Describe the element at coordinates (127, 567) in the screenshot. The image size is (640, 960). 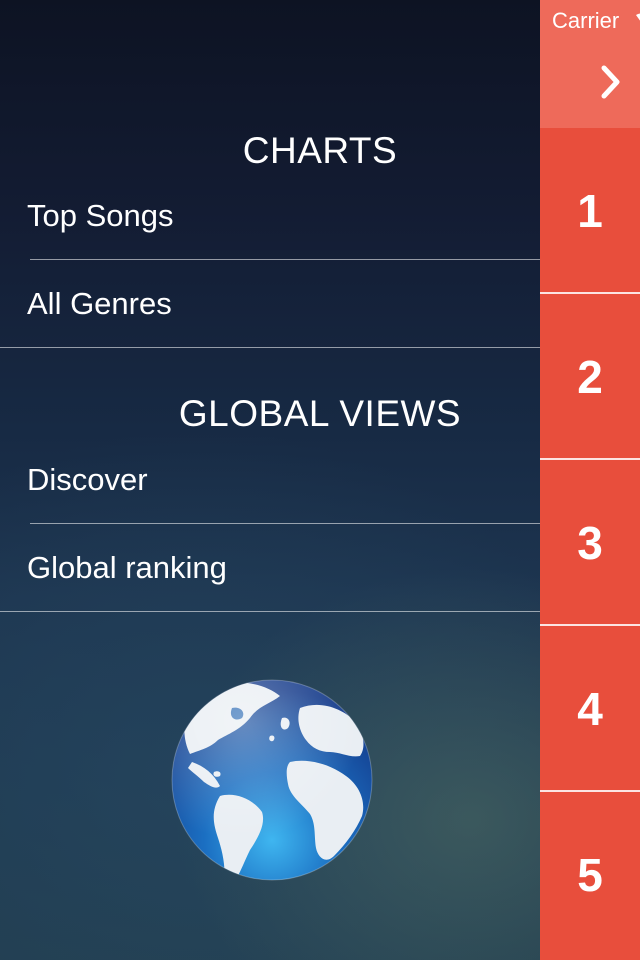
I see `menu-item-label: Global ranking` at that location.